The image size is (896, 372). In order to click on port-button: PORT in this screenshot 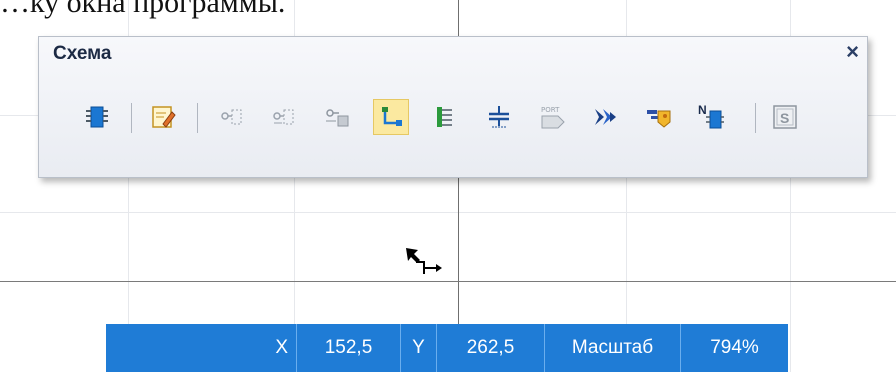, I will do `click(553, 117)`.